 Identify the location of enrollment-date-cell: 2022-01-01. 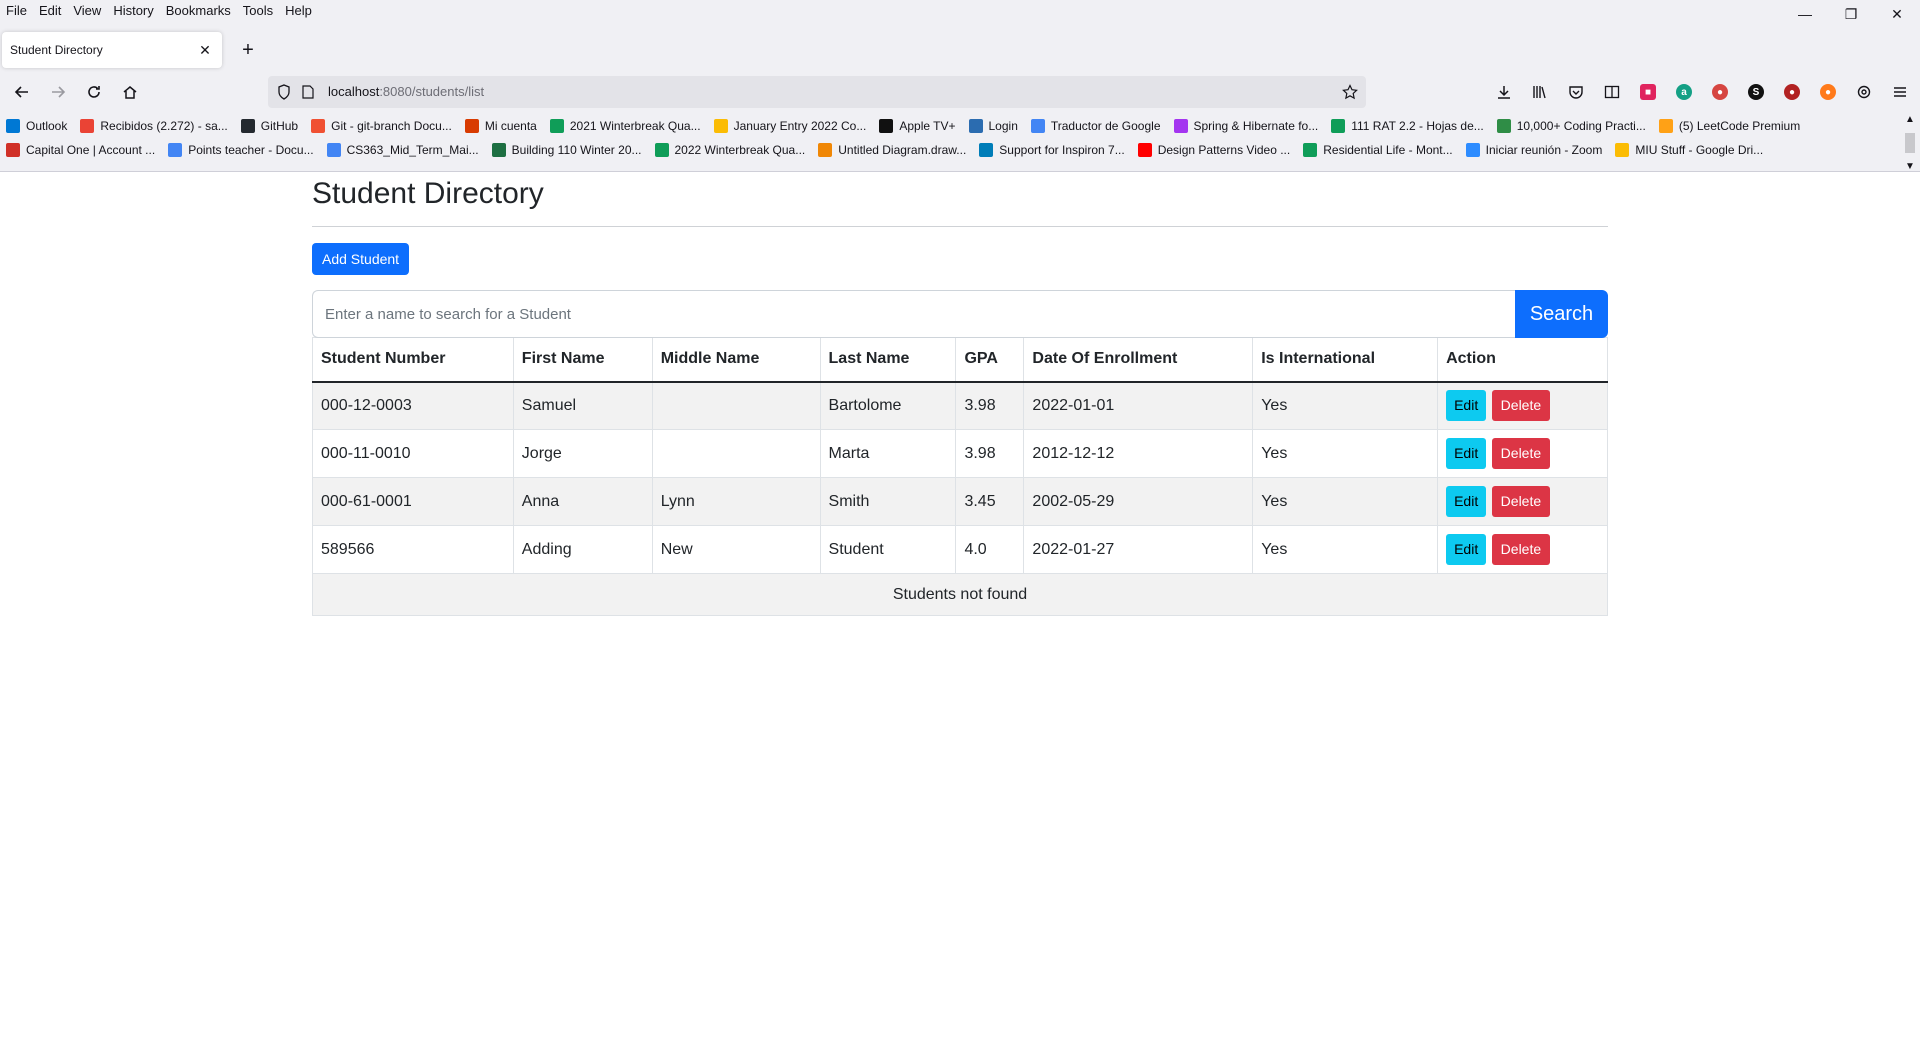
(1138, 405).